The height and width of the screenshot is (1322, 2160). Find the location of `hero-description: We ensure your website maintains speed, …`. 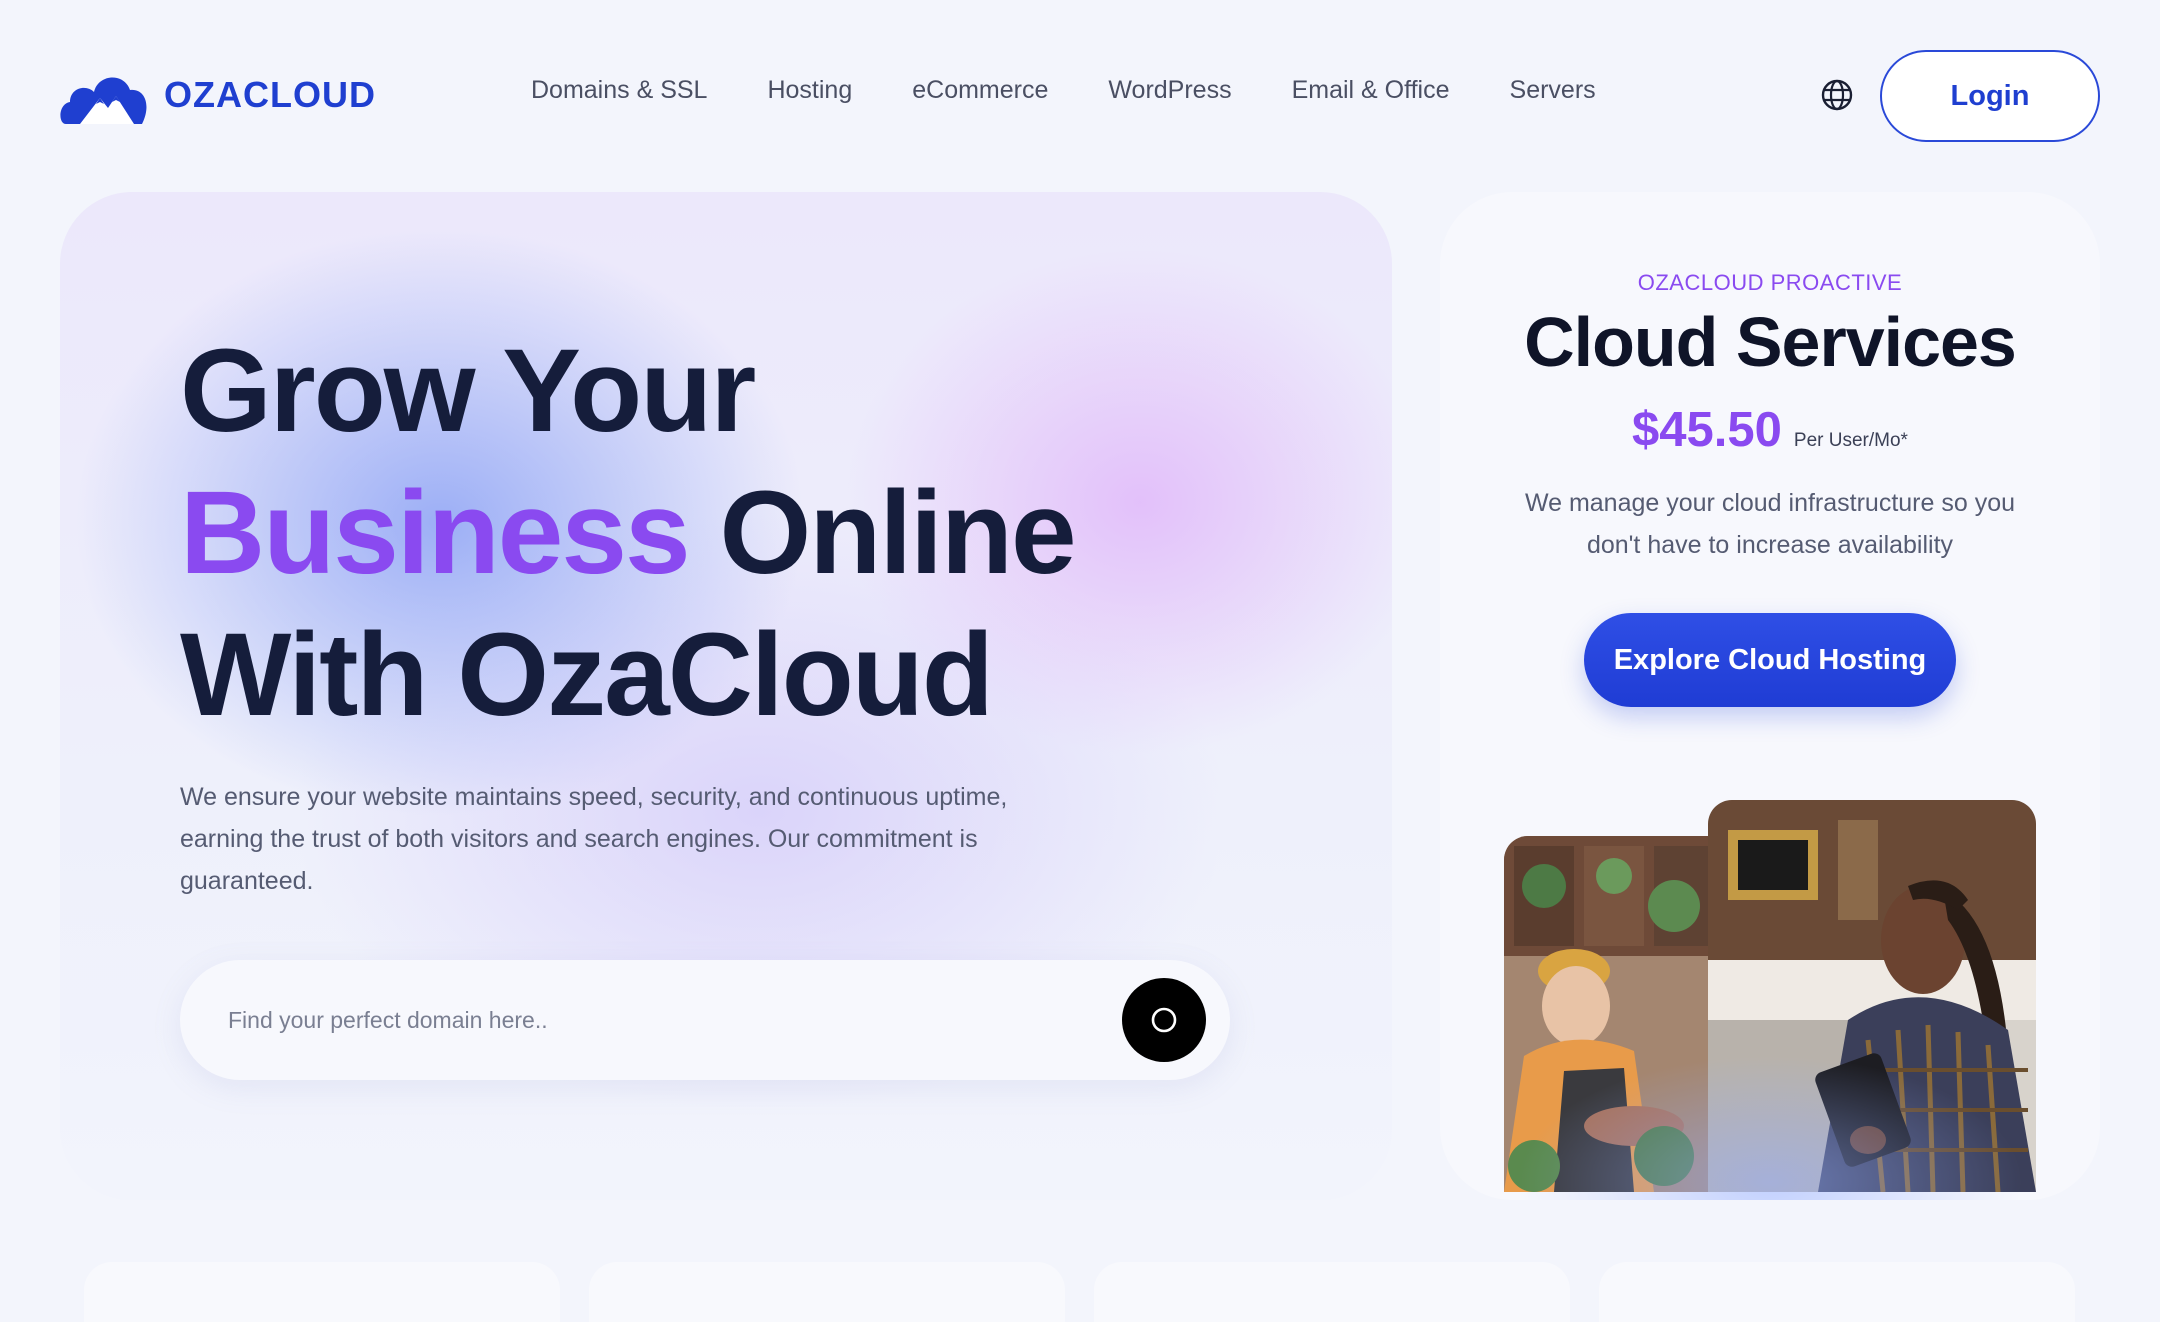

hero-description: We ensure your website maintains speed, … is located at coordinates (594, 839).